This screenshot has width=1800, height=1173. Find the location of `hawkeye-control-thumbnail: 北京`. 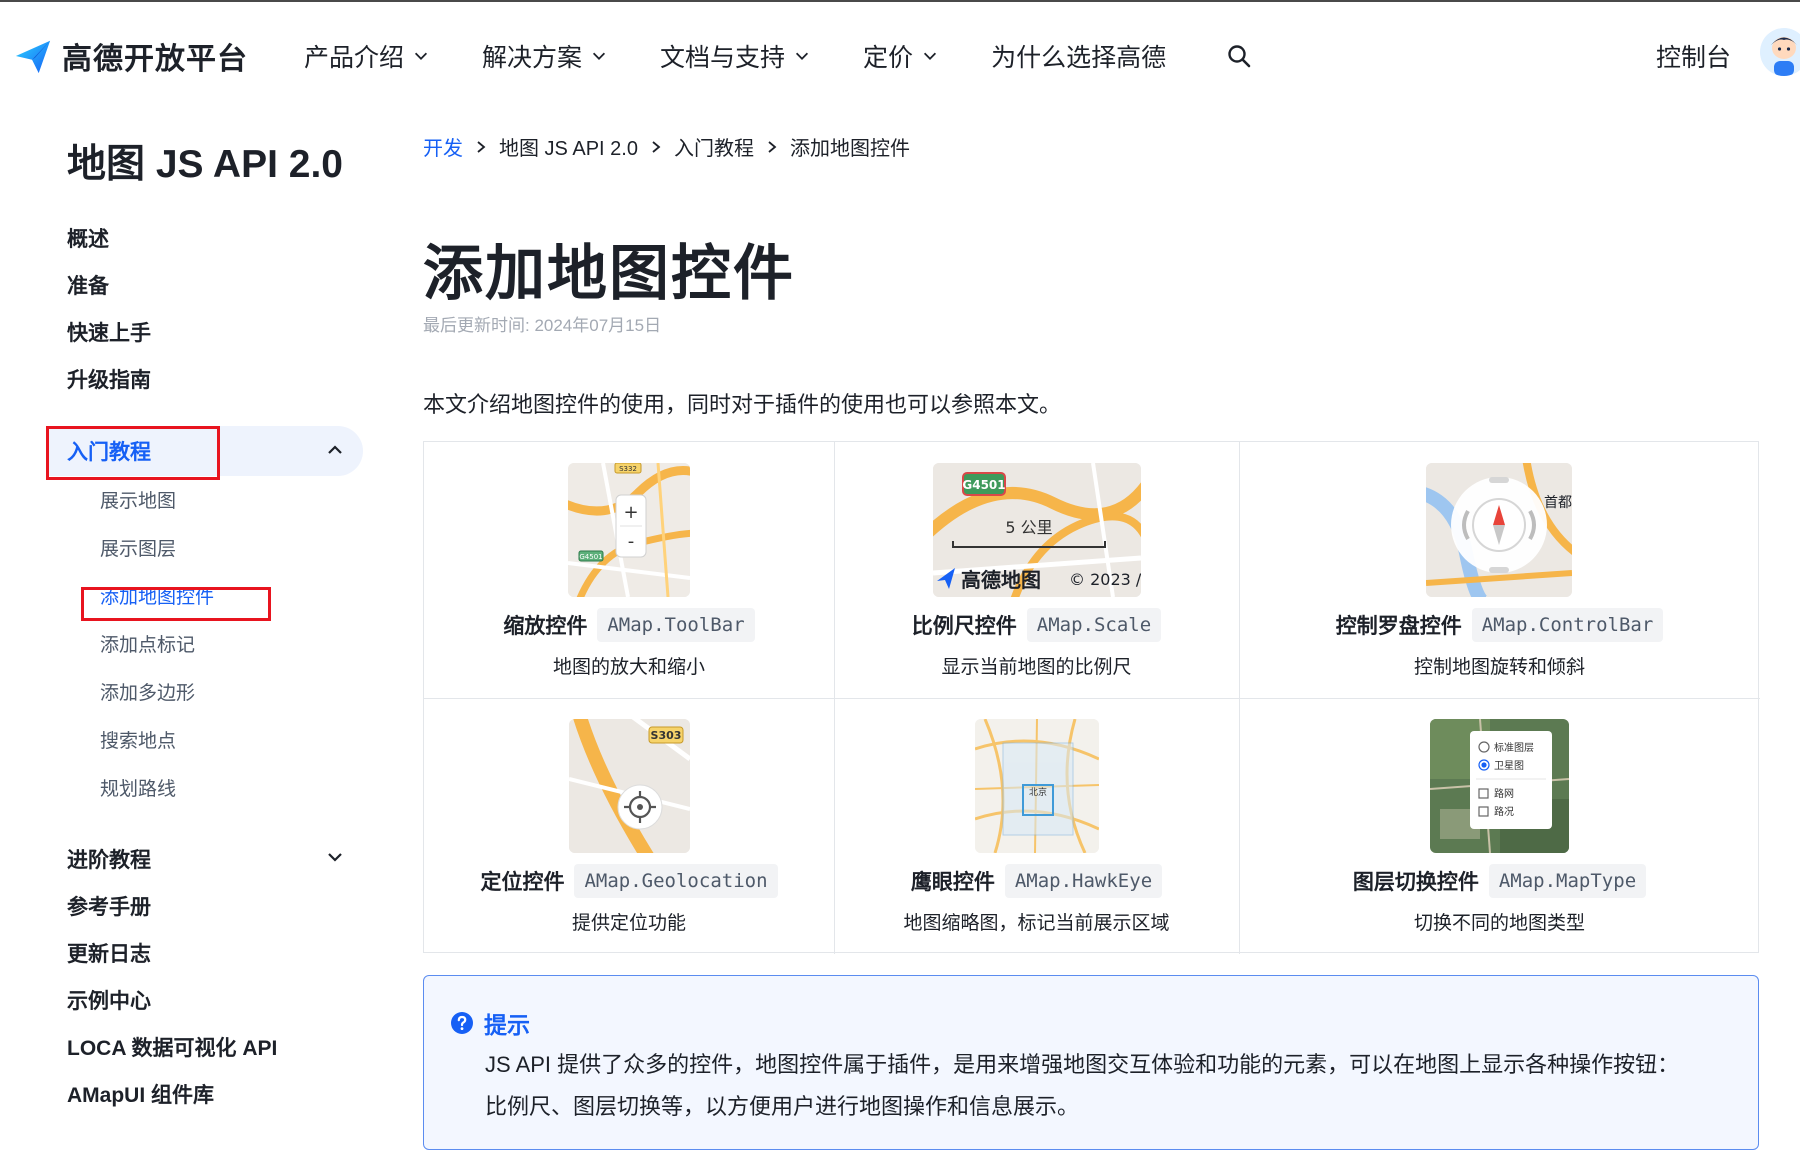

hawkeye-control-thumbnail: 北京 is located at coordinates (1037, 786).